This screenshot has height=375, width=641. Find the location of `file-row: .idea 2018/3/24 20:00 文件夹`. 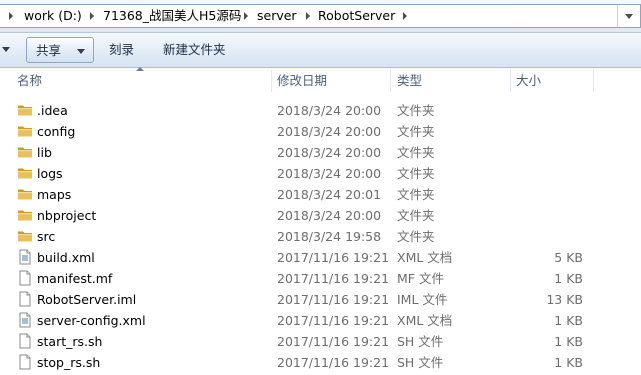

file-row: .idea 2018/3/24 20:00 文件夹 is located at coordinates (320, 110).